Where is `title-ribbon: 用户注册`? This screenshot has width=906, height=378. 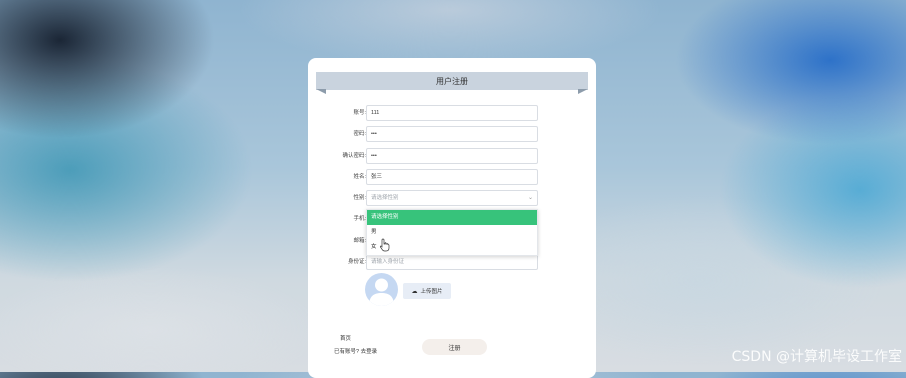 title-ribbon: 用户注册 is located at coordinates (452, 81).